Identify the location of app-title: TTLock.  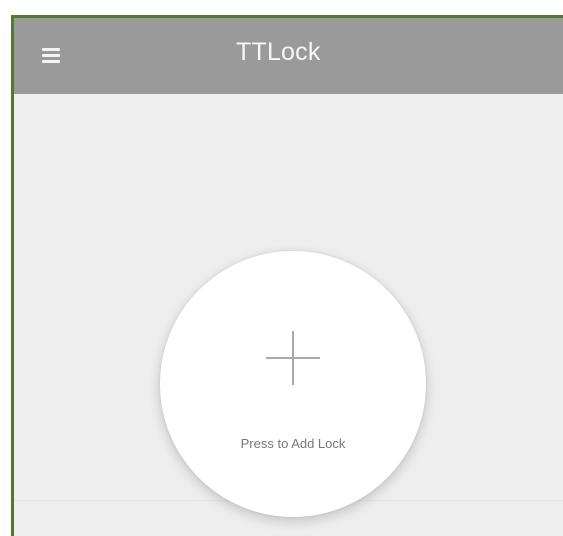
(278, 52).